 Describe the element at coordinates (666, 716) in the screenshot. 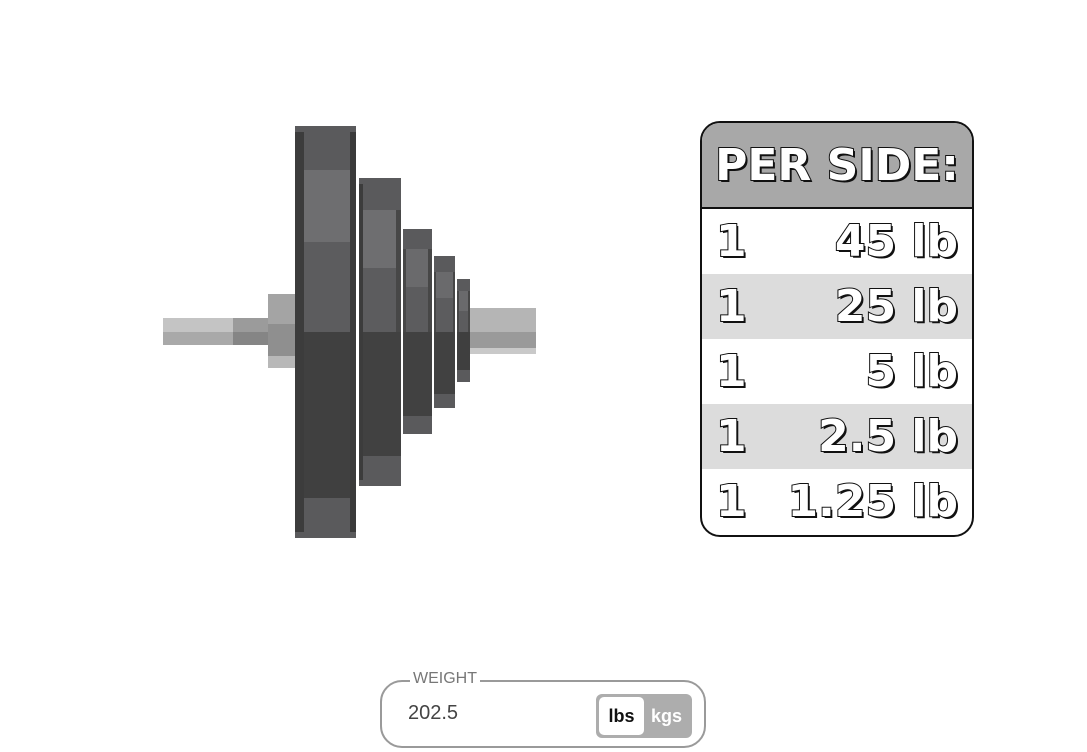

I see `unit-kgs-button: kgs` at that location.